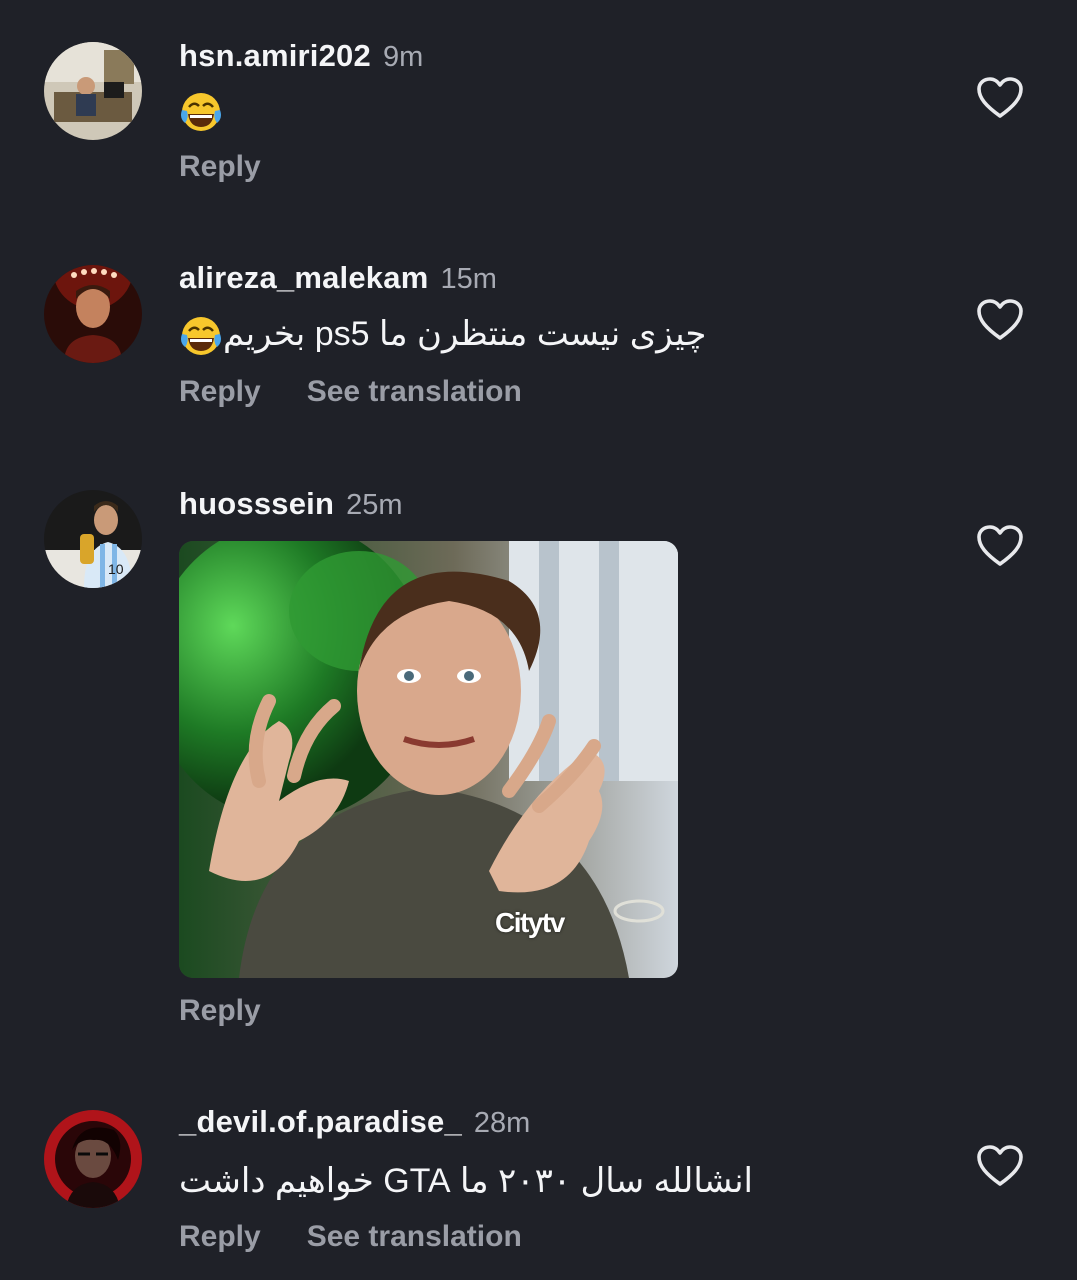  I want to click on comment-username: hsn.amiri202, so click(275, 56).